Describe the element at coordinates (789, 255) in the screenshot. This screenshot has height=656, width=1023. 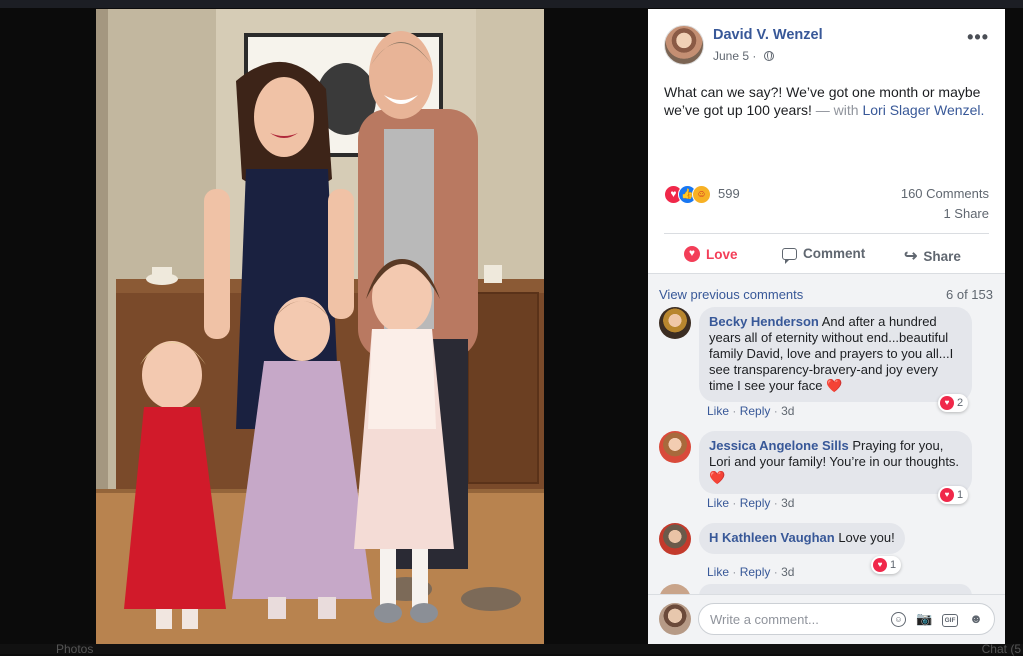
I see `comment-icon` at that location.